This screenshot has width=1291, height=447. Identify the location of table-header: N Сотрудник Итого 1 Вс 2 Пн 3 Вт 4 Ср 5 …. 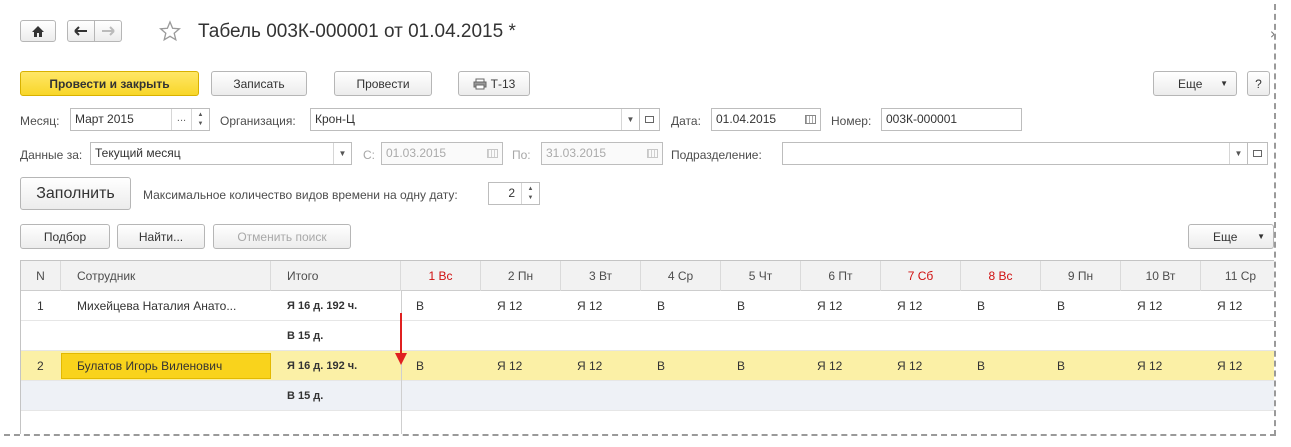
(647, 276).